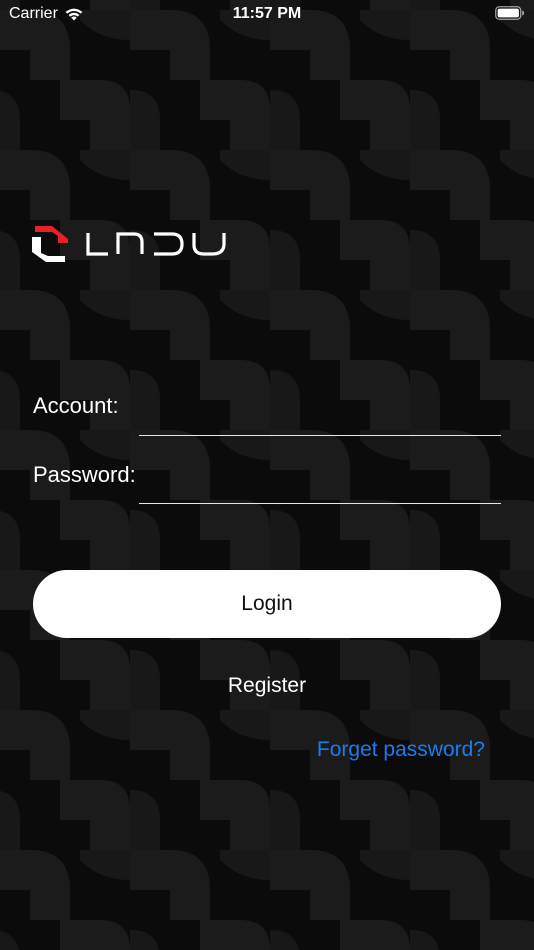 Image resolution: width=534 pixels, height=950 pixels. Describe the element at coordinates (401, 750) in the screenshot. I see `forget-password-link: Forget password?` at that location.